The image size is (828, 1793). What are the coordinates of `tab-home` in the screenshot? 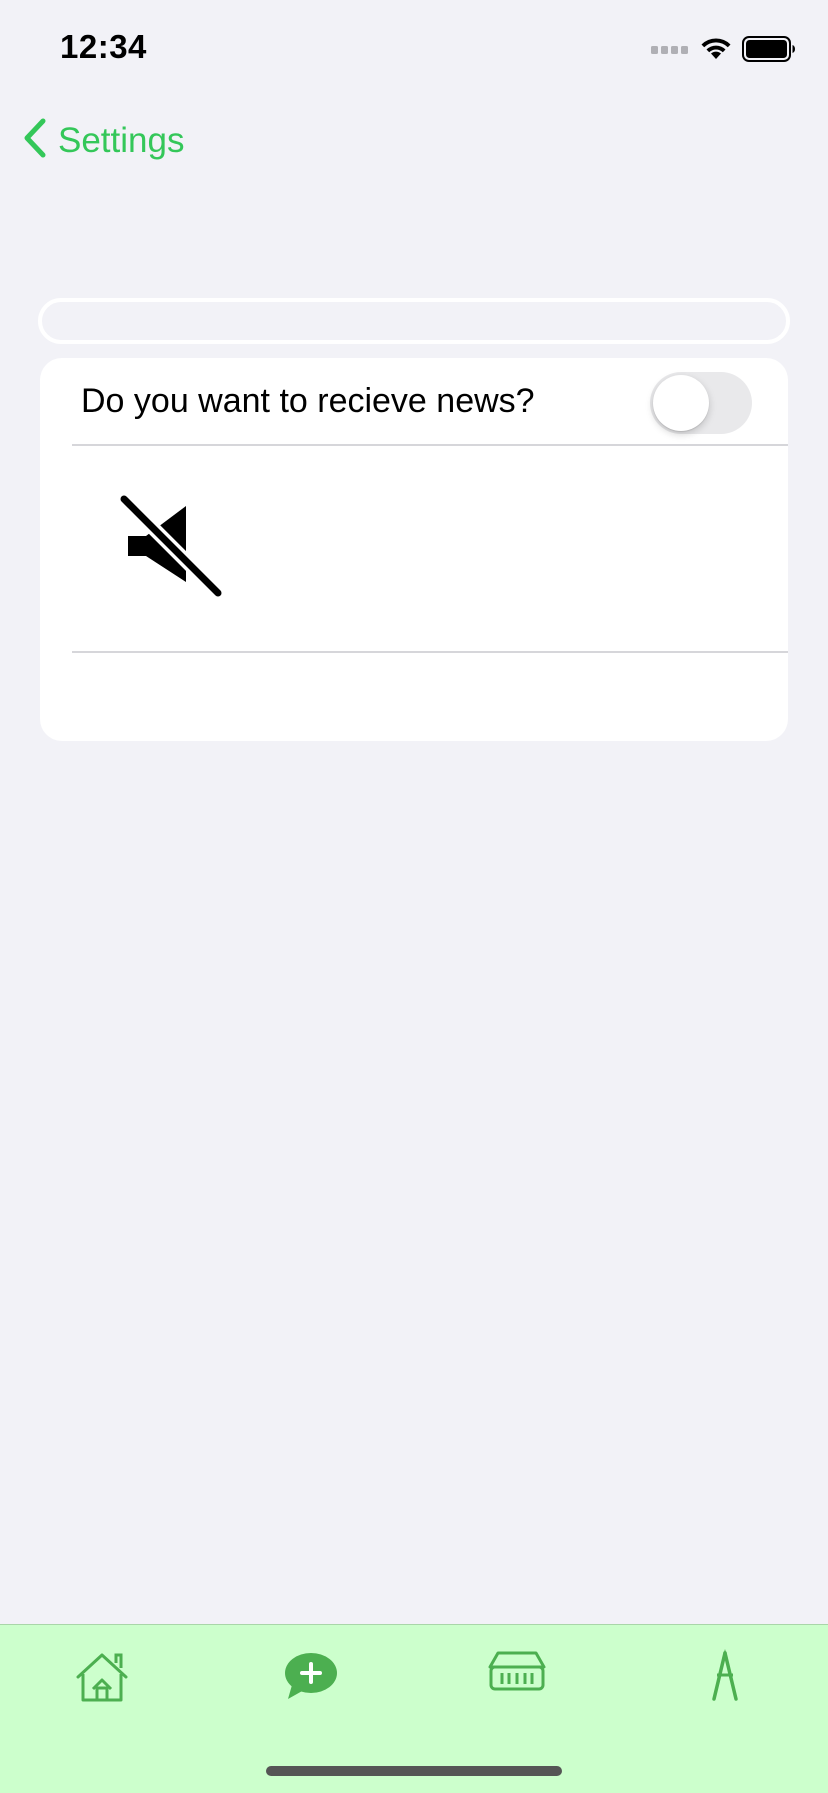 It's located at (102, 1677).